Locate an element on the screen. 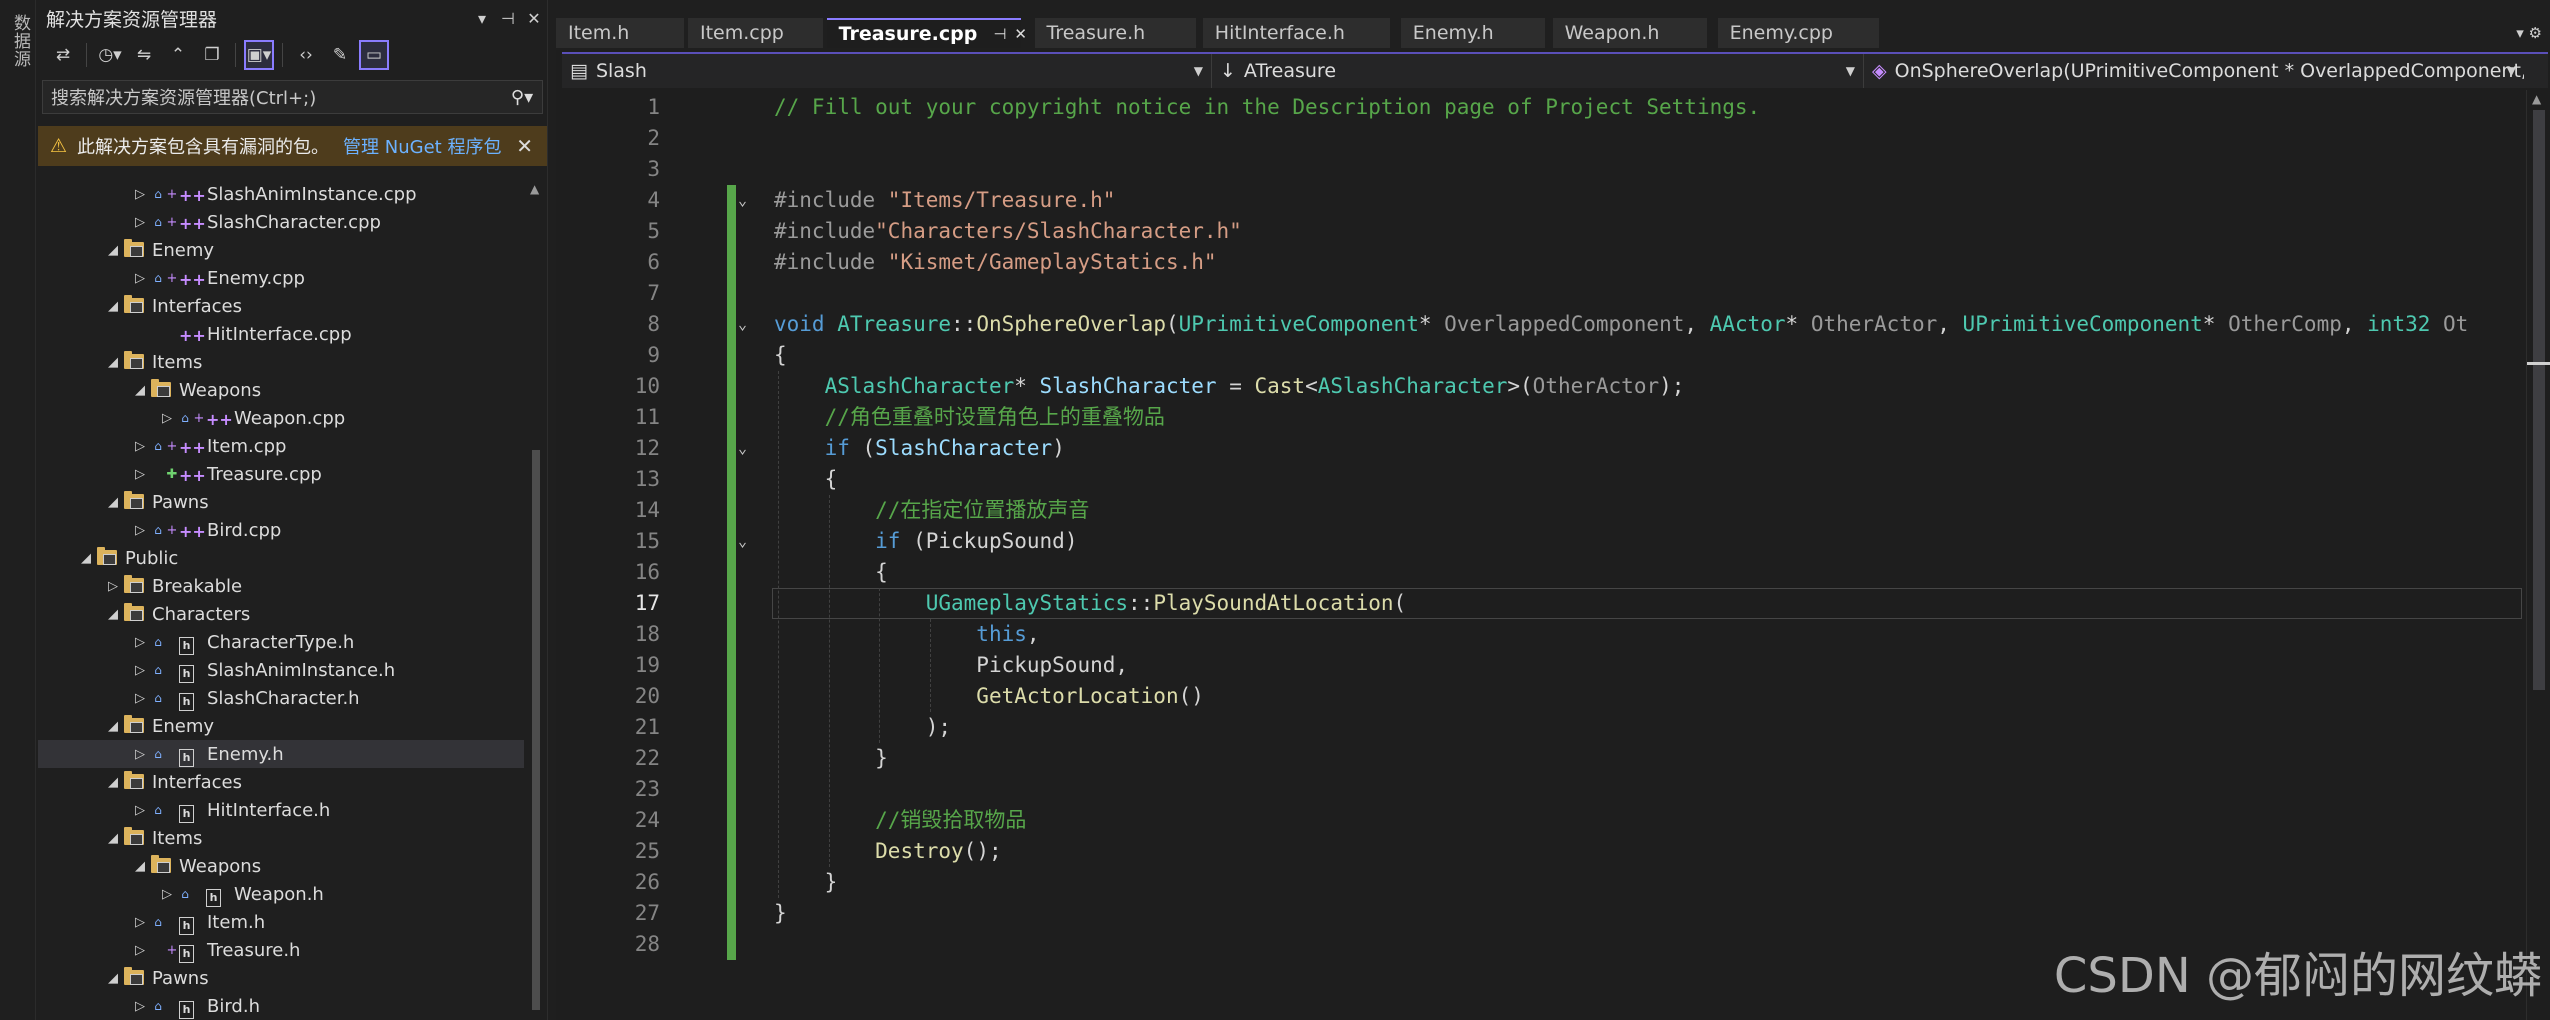 The image size is (2550, 1020). tree-file: ▷ ⌂ + ++ Weapon.cpp is located at coordinates (281, 418).